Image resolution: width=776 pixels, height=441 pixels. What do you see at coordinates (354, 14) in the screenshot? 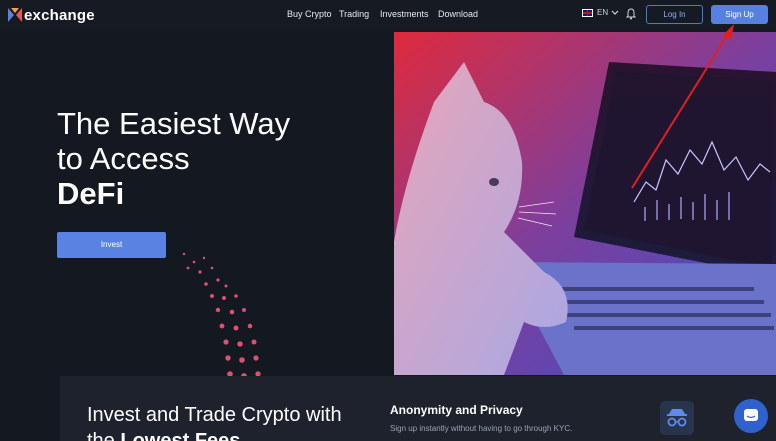
I see `nav-link-trading: Trading` at bounding box center [354, 14].